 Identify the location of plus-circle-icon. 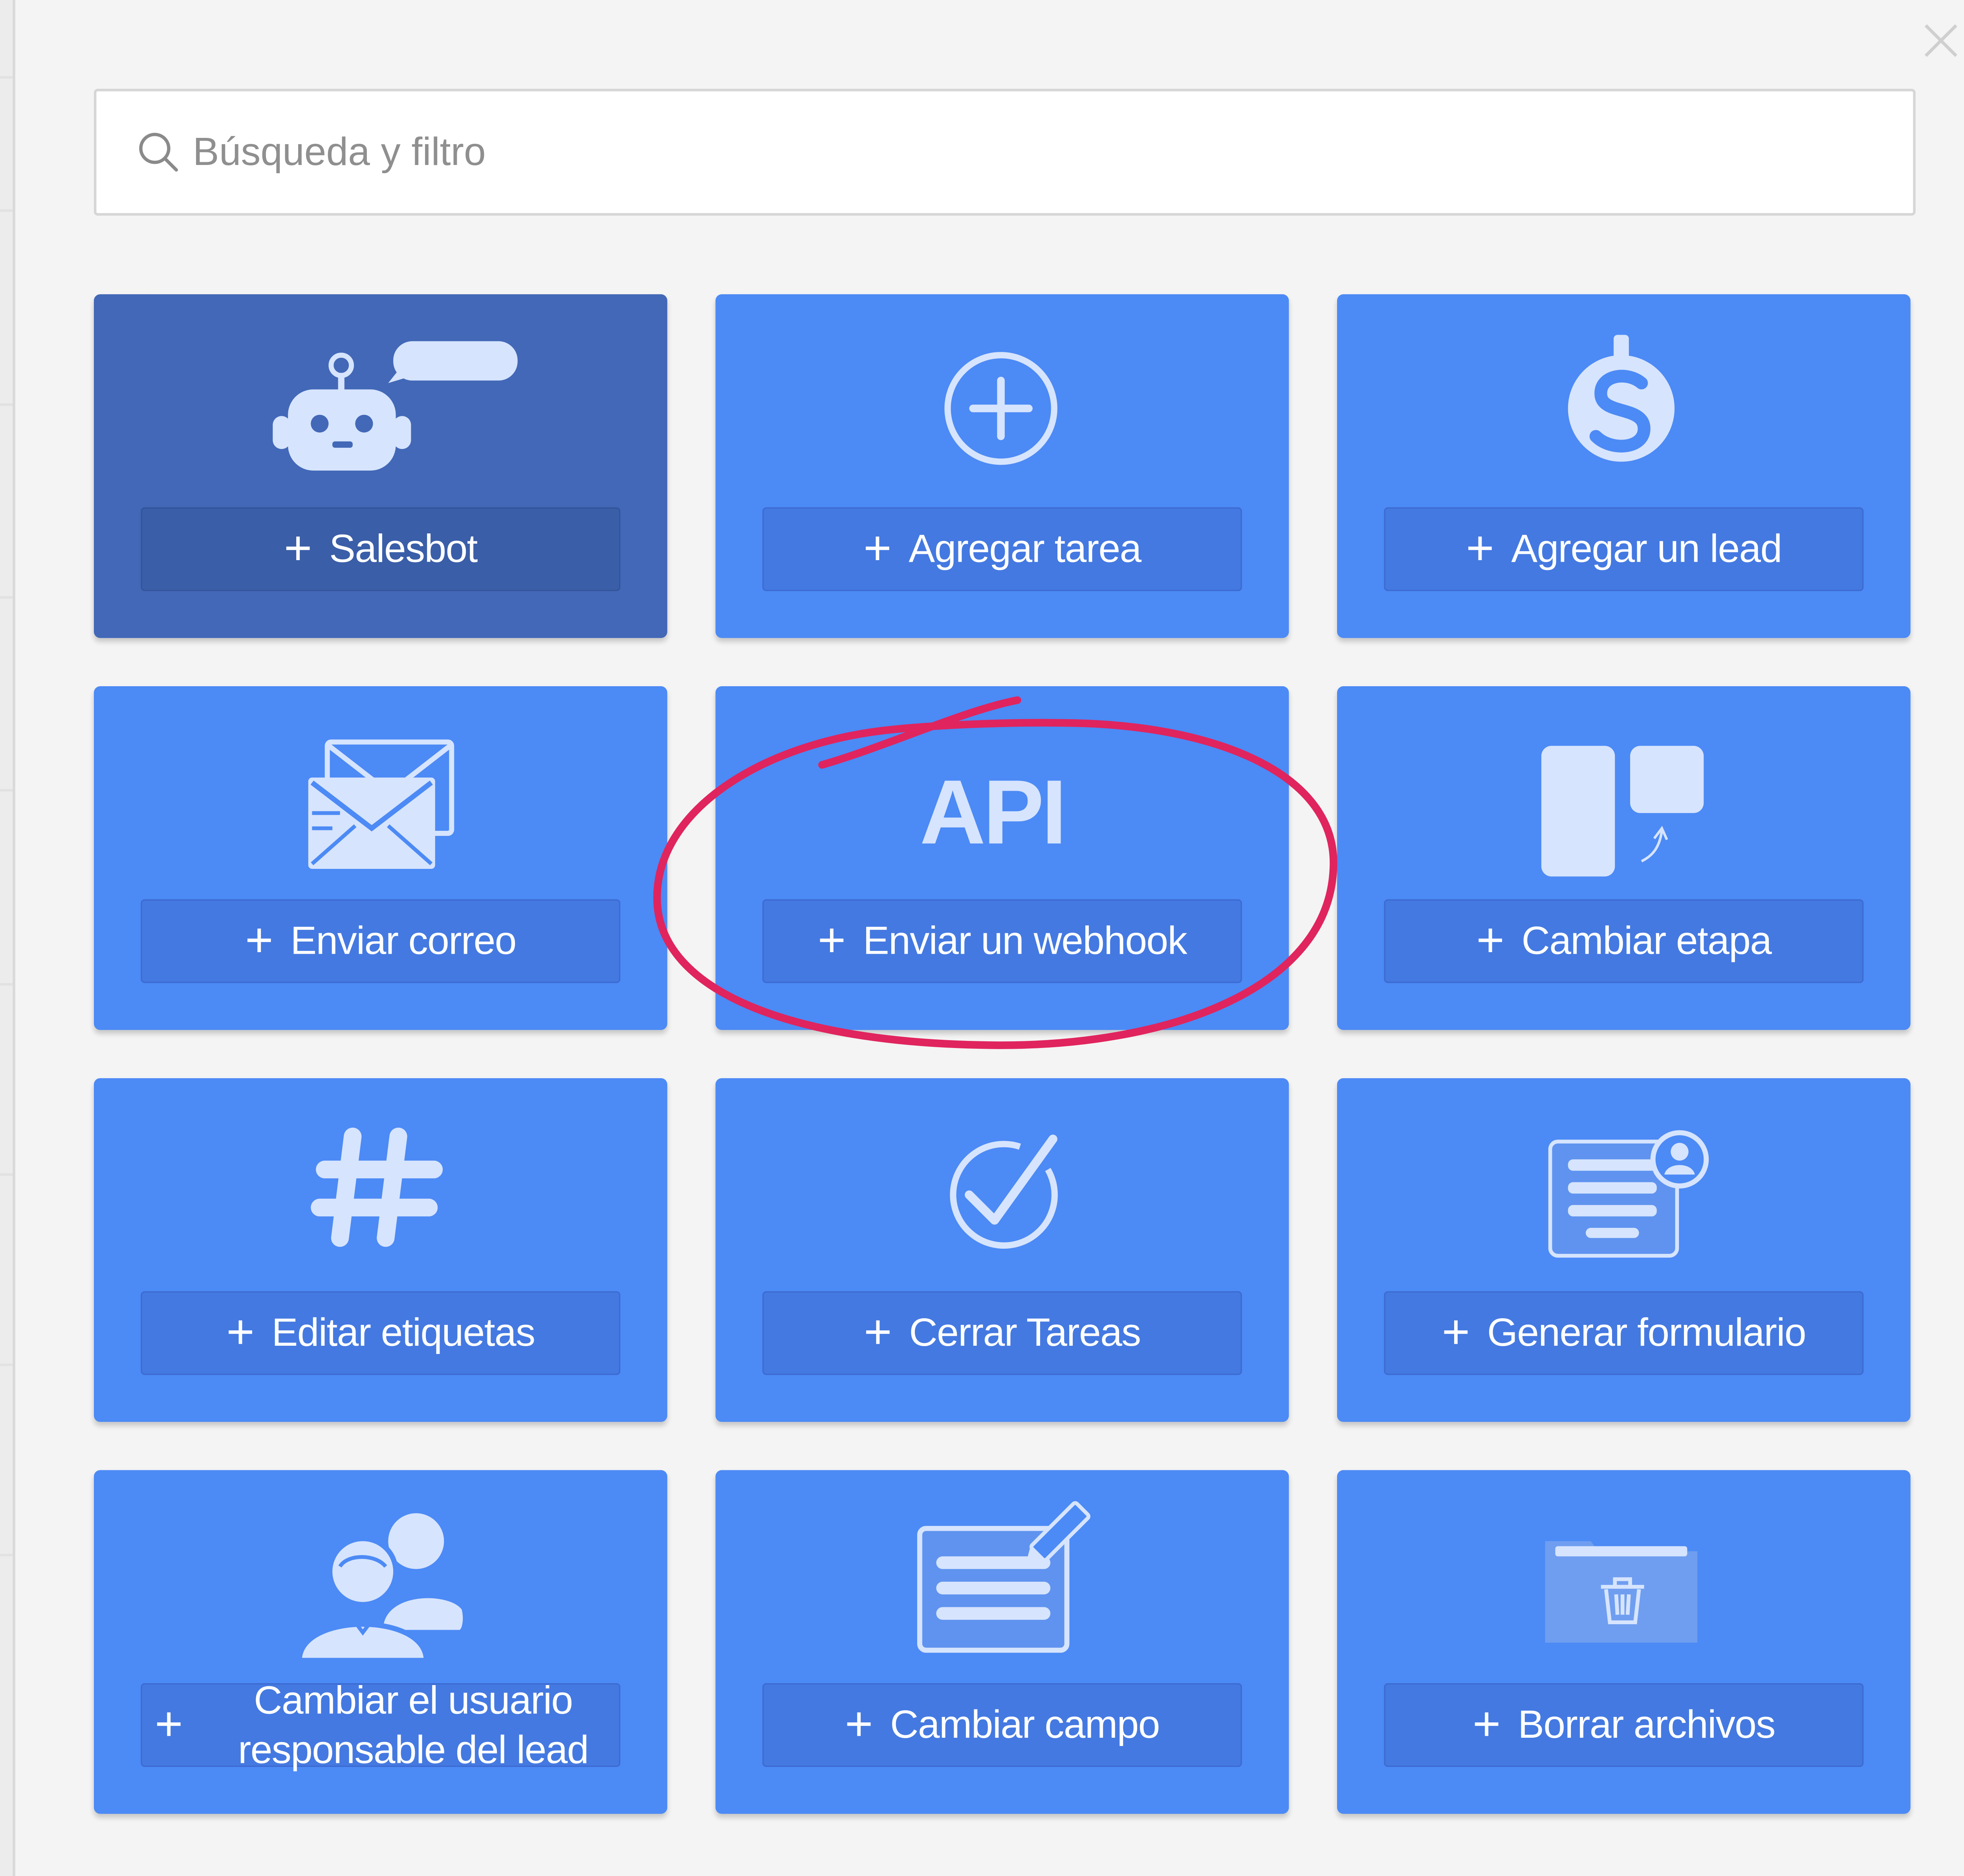
(1002, 399).